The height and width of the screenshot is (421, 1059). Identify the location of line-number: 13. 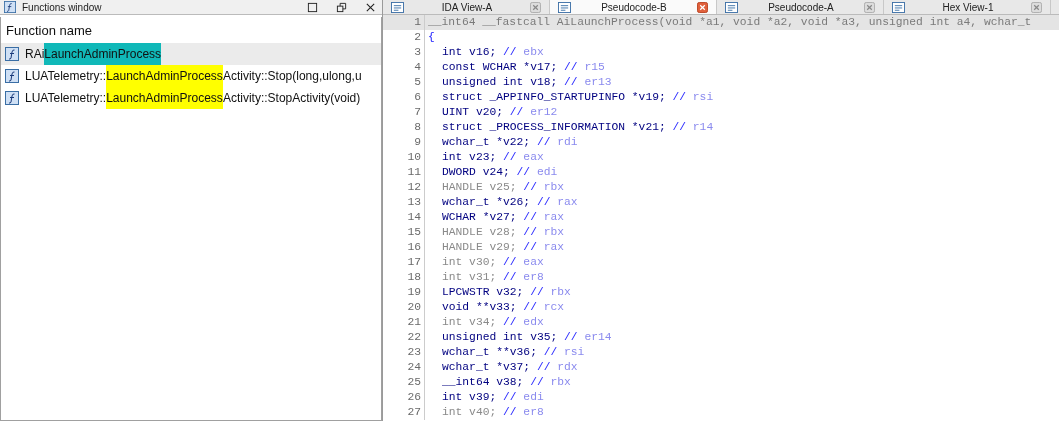
(404, 202).